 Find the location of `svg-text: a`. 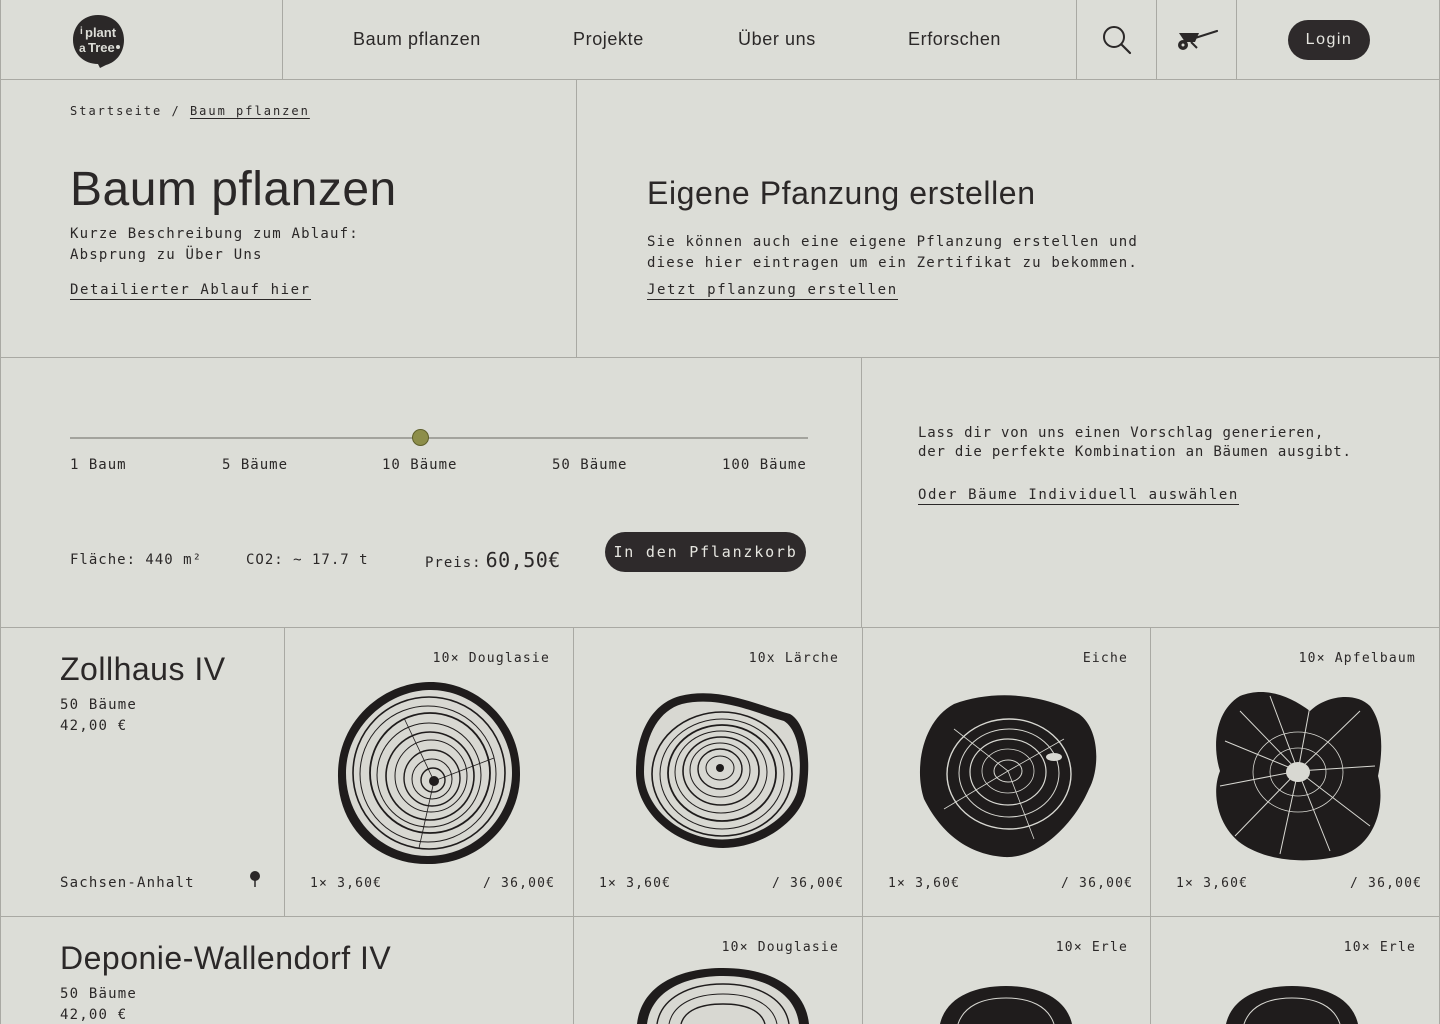

svg-text: a is located at coordinates (82, 48).